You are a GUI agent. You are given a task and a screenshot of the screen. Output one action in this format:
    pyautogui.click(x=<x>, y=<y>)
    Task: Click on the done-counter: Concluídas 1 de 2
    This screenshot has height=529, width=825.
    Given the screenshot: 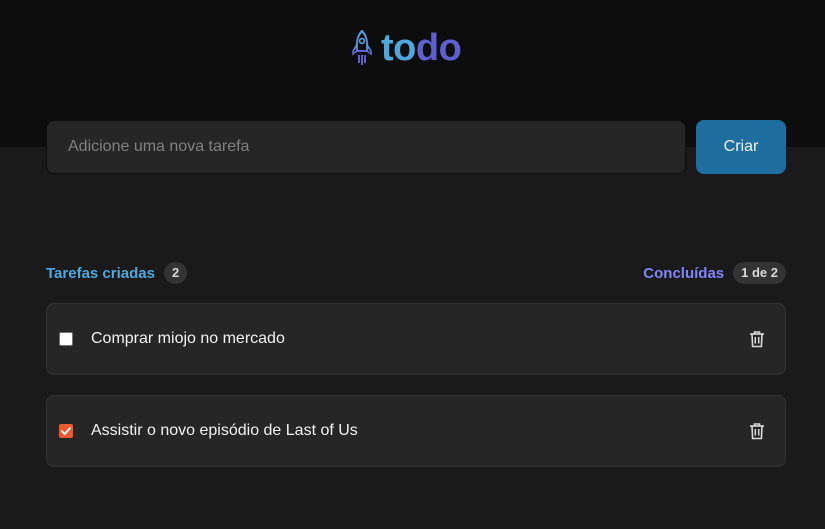 What is the action you would take?
    pyautogui.click(x=714, y=273)
    